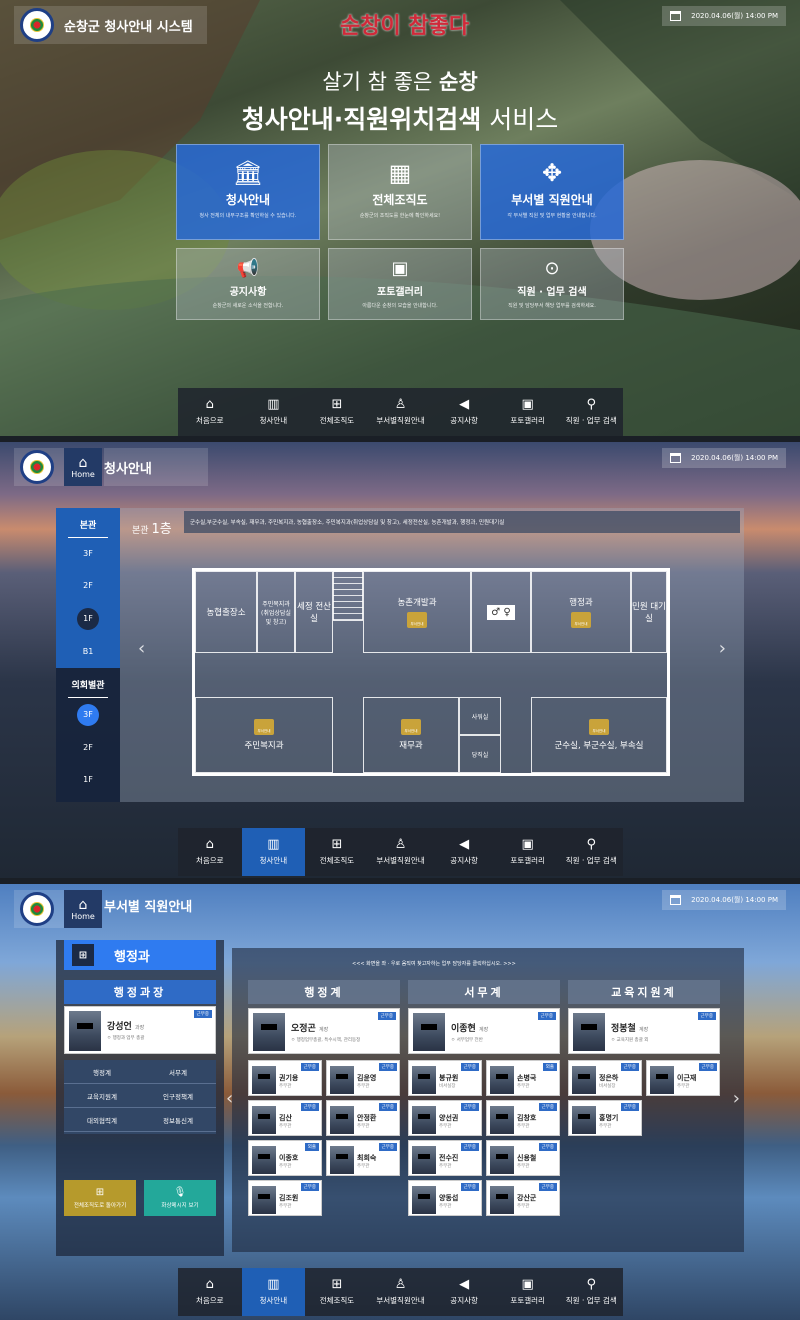 The width and height of the screenshot is (800, 1320). I want to click on team-link: 대외협력계, so click(102, 1120).